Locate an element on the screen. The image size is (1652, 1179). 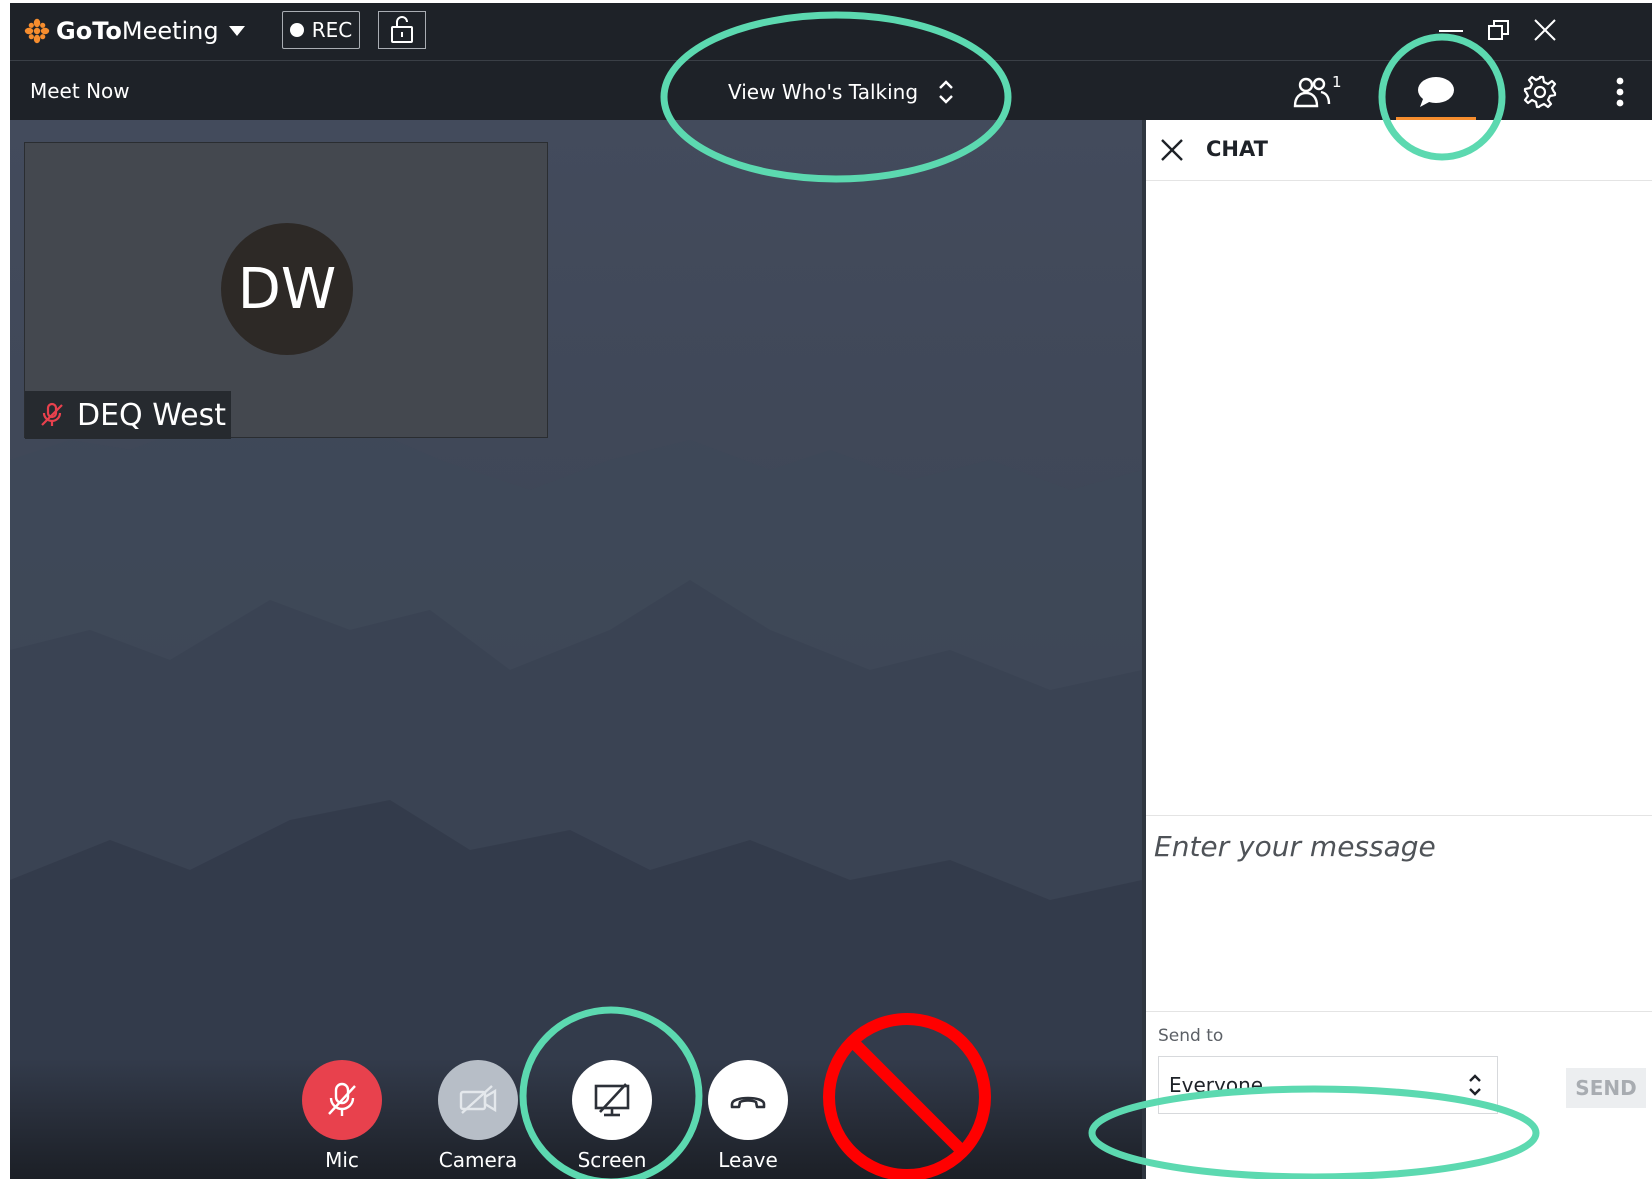
send-area: Send to Everyone SEND is located at coordinates (1399, 1095).